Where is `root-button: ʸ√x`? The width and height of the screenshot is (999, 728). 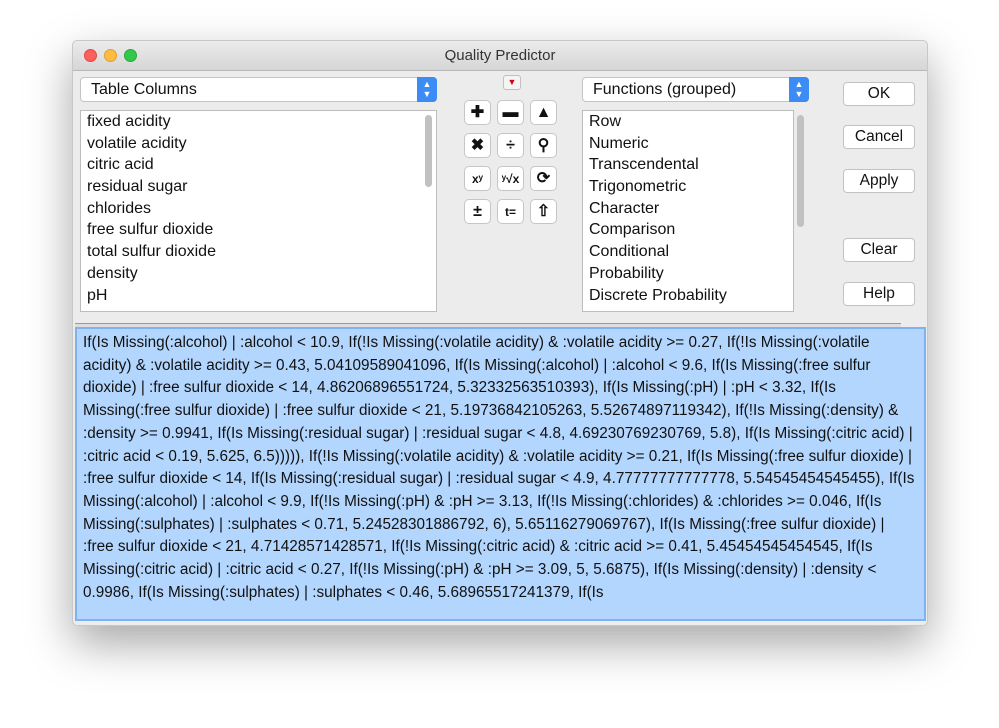
root-button: ʸ√x is located at coordinates (510, 178).